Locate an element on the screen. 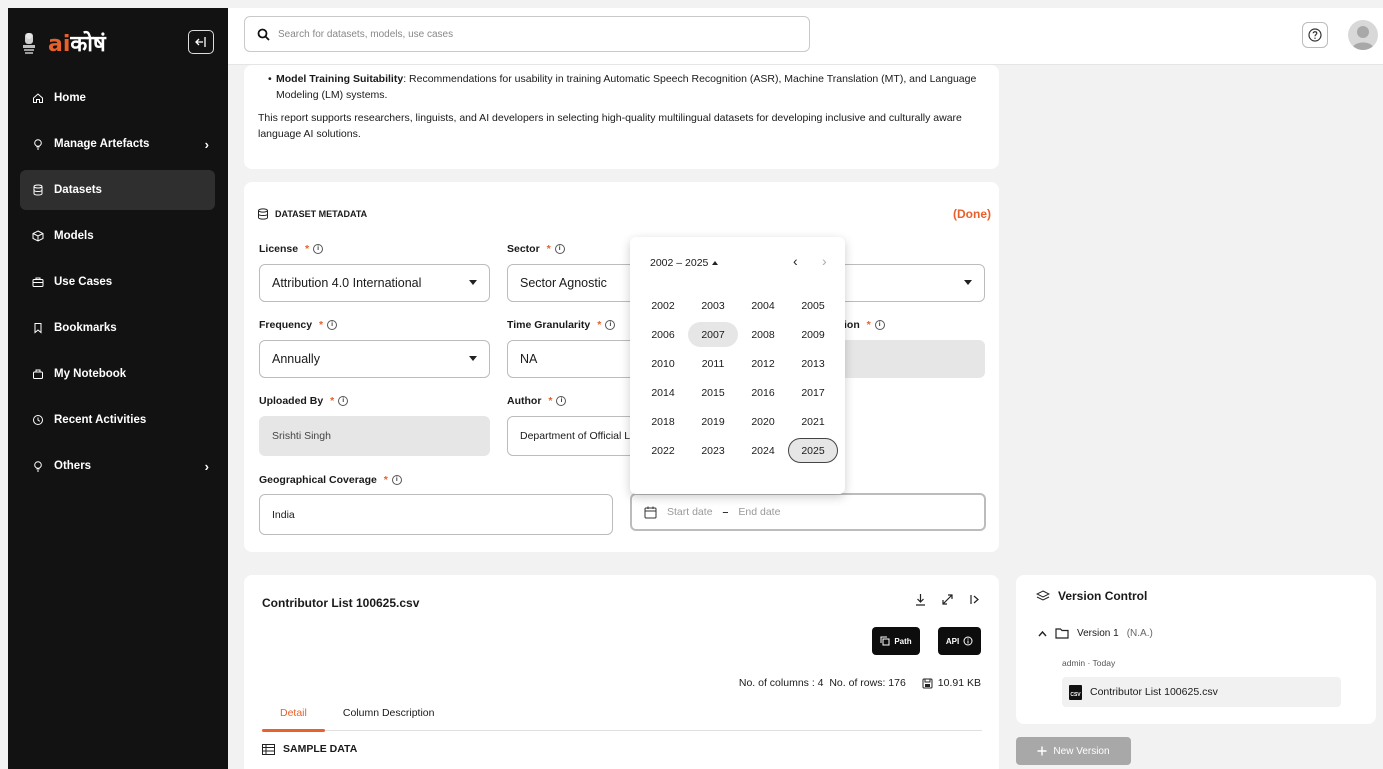 The image size is (1383, 769). year-option: 2009 is located at coordinates (813, 334).